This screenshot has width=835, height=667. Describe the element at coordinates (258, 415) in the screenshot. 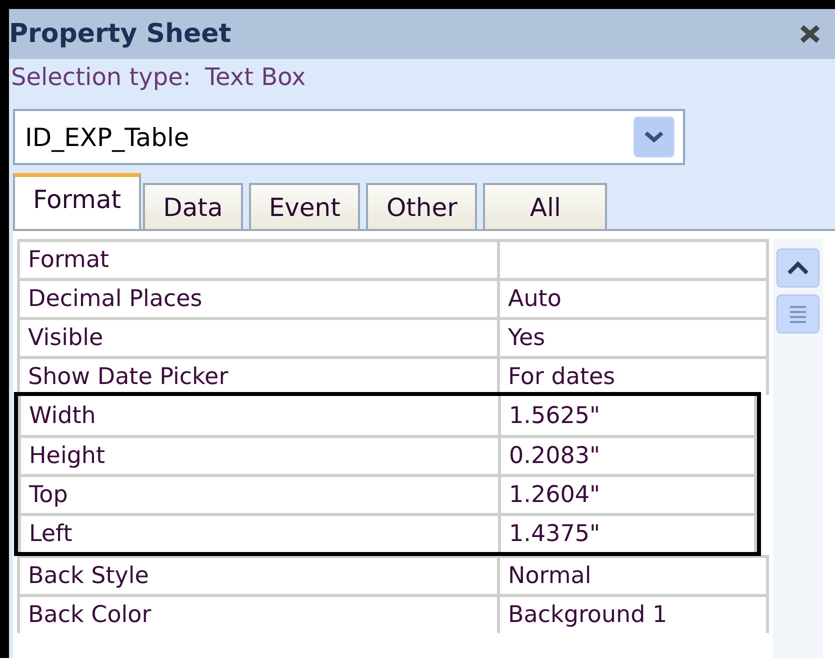

I see `property-name: Width` at that location.